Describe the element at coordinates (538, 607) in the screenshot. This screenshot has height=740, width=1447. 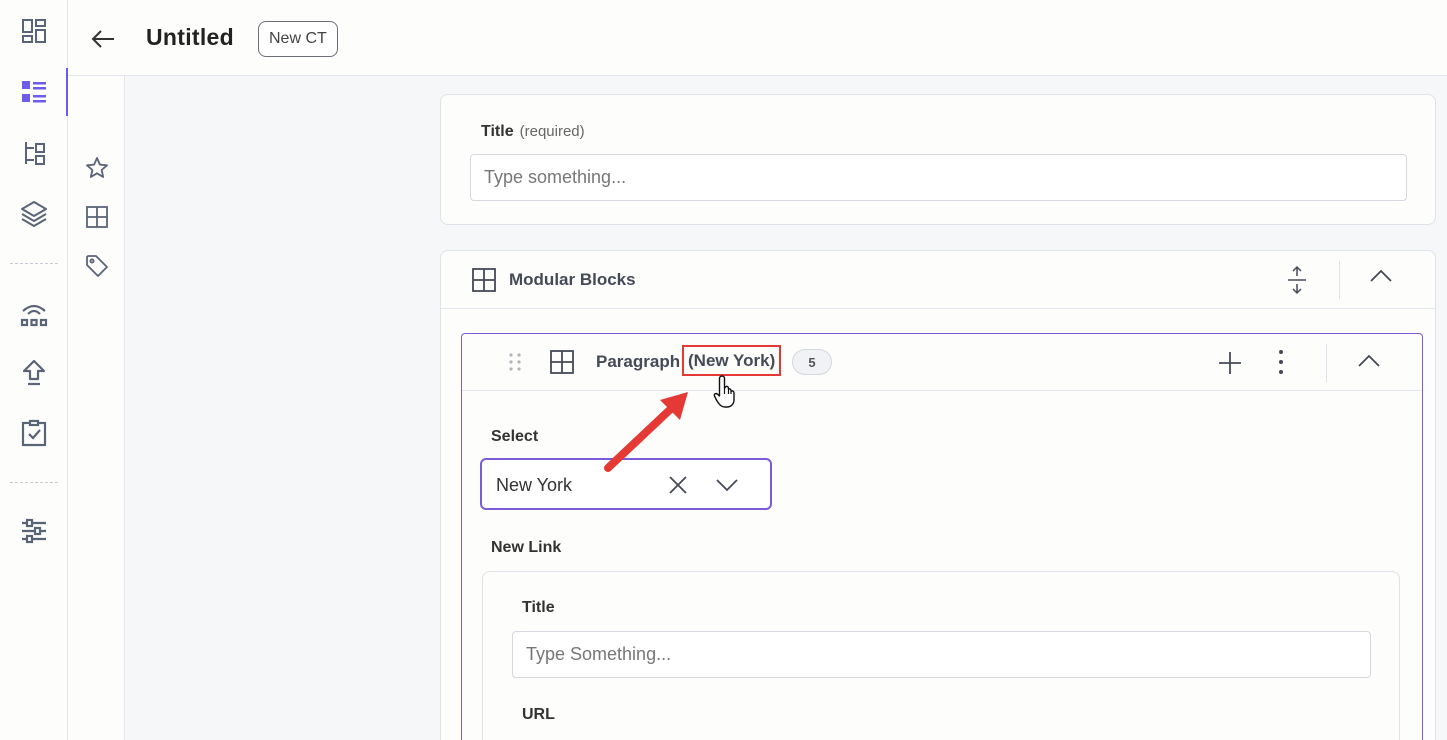
I see `link-title-label: Title` at that location.